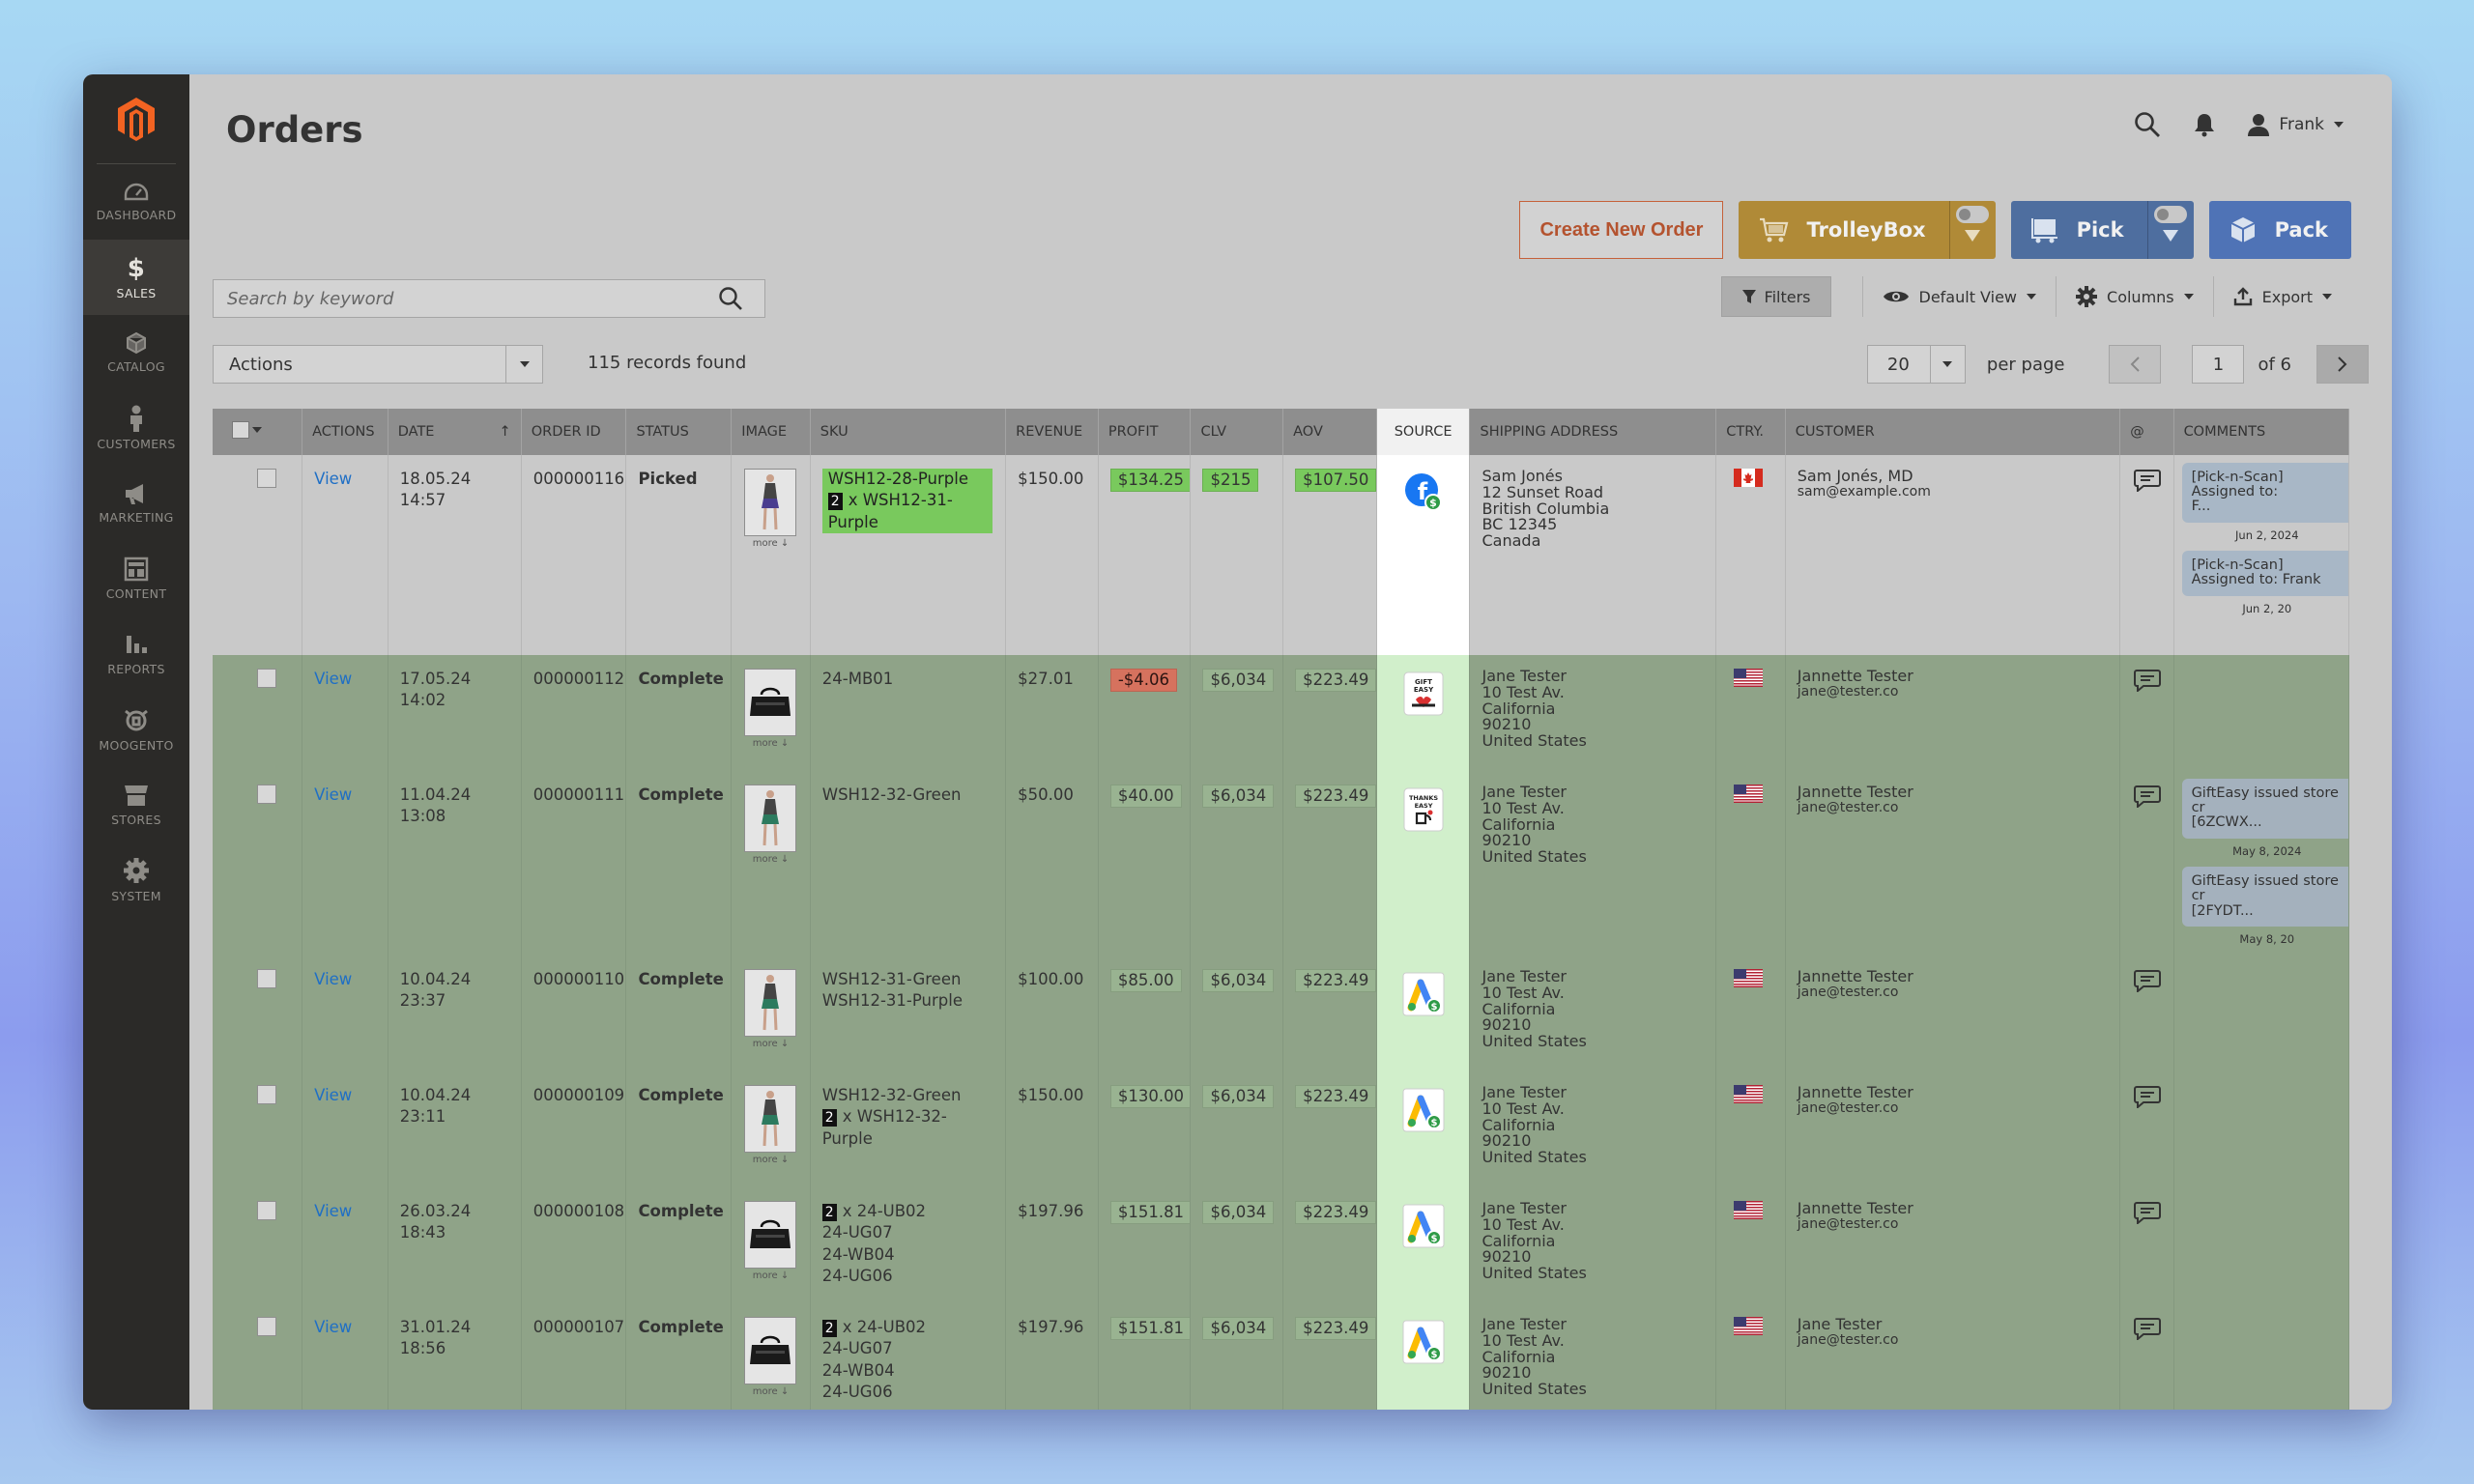 The height and width of the screenshot is (1484, 2474). What do you see at coordinates (136, 805) in the screenshot?
I see `nav-stores: STORES` at bounding box center [136, 805].